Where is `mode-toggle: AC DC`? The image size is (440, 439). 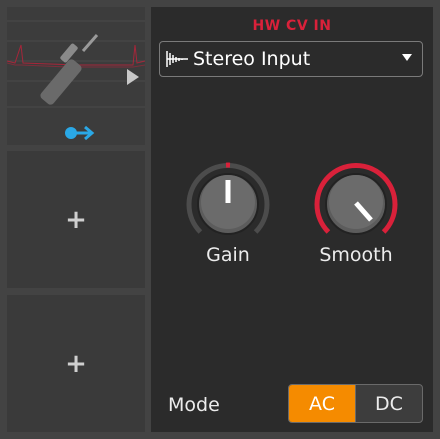 mode-toggle: AC DC is located at coordinates (355, 403).